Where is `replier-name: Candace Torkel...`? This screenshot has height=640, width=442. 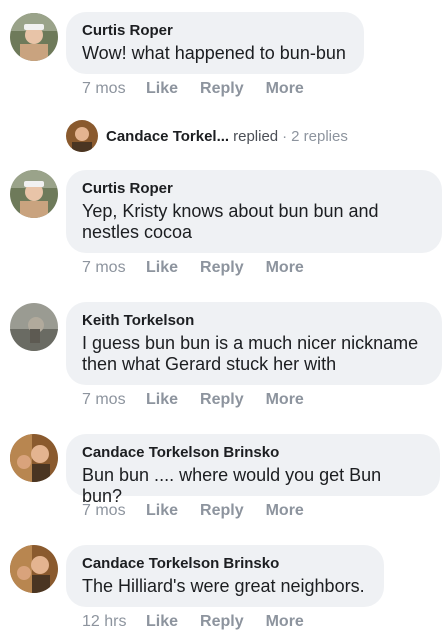 replier-name: Candace Torkel... is located at coordinates (167, 136).